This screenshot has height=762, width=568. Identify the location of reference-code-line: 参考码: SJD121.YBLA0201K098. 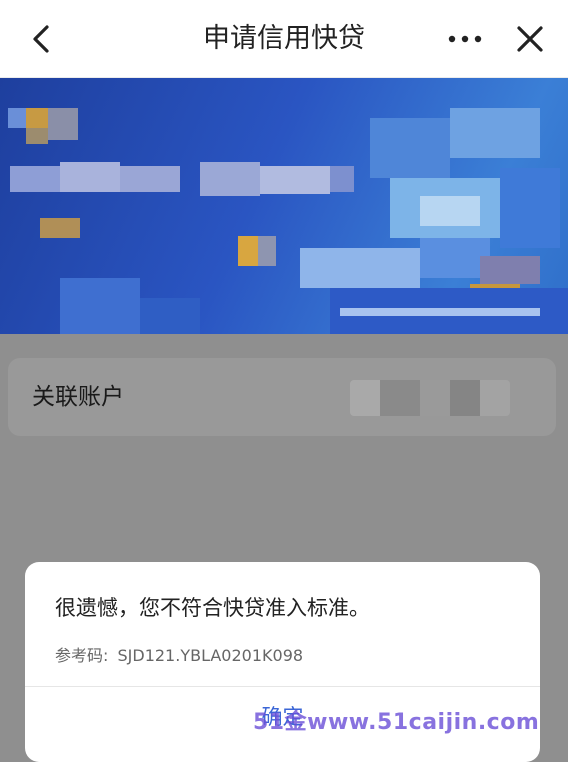
(181, 654).